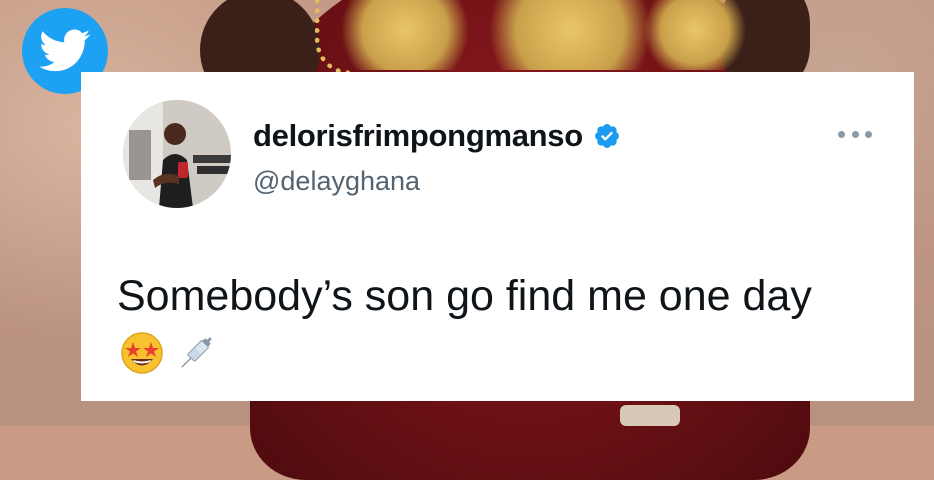 The height and width of the screenshot is (480, 934). I want to click on syringe-emoji-icon, so click(196, 355).